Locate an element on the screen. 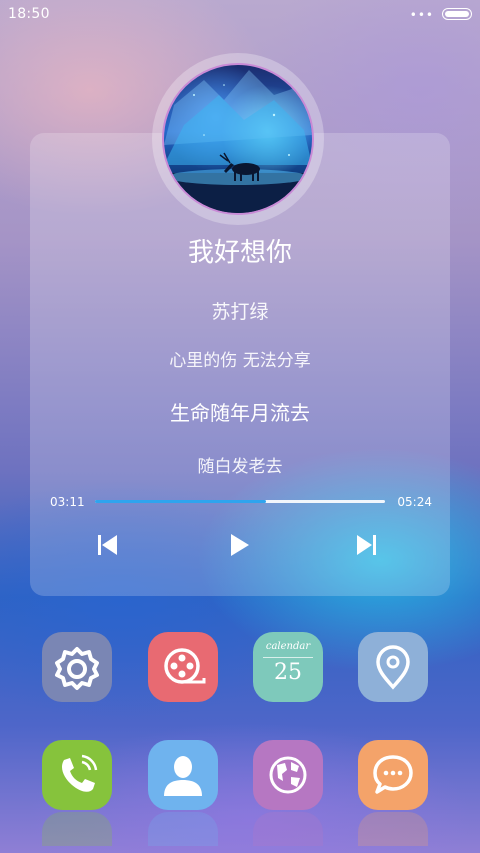 The height and width of the screenshot is (853, 480). gear-icon is located at coordinates (77, 668).